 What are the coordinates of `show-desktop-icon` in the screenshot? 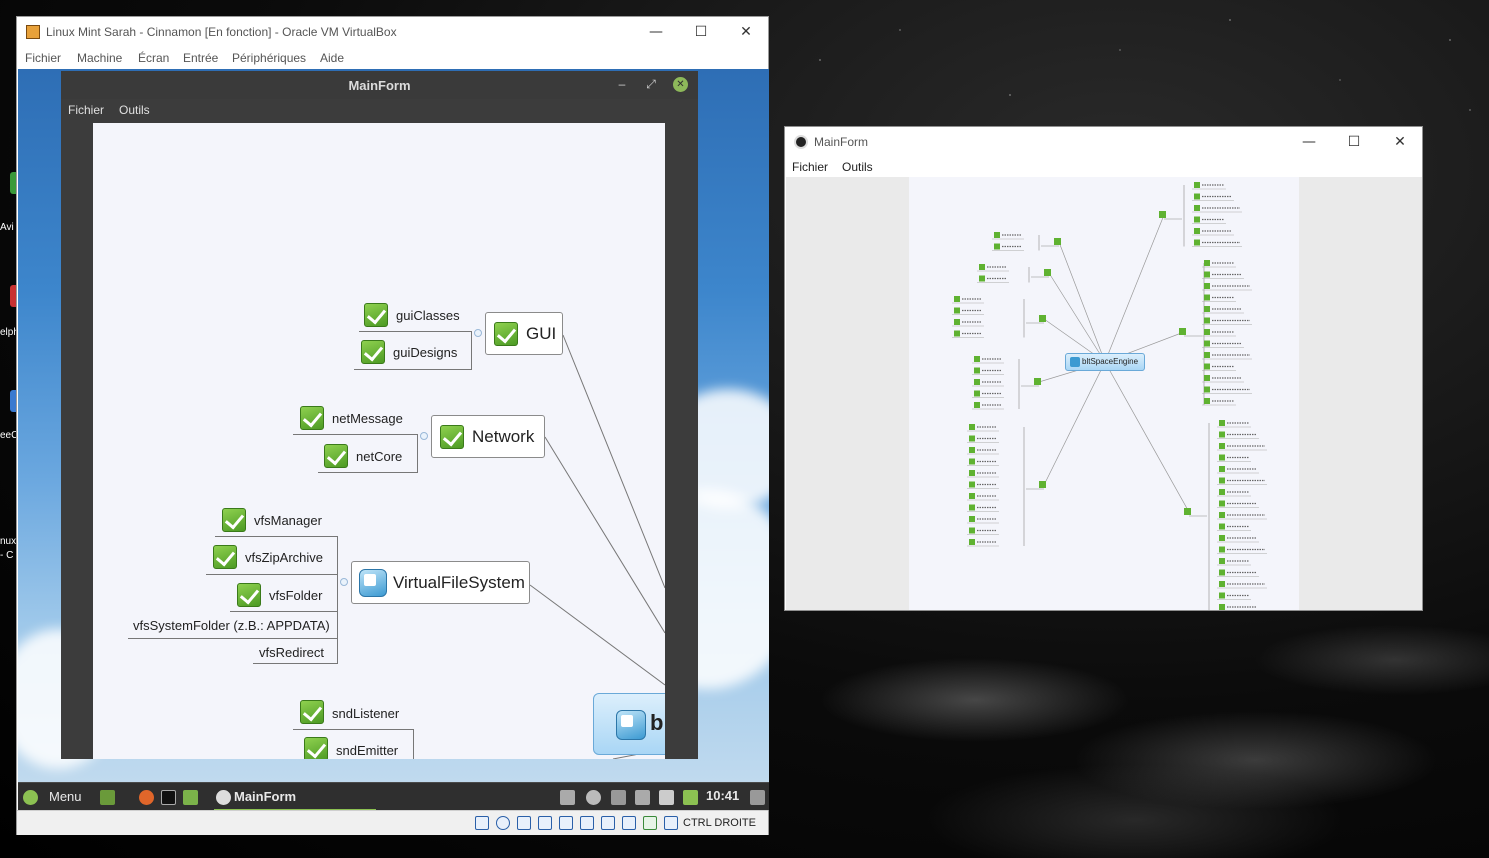 It's located at (107, 797).